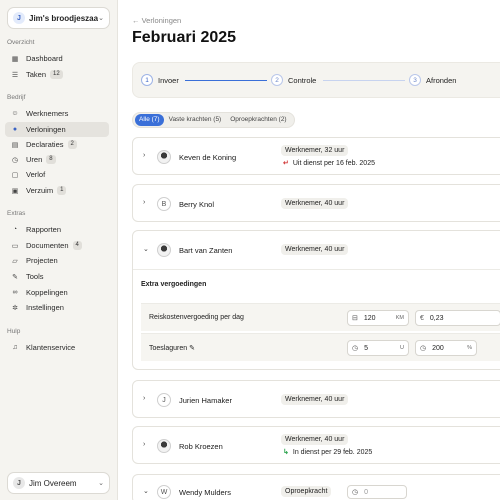  What do you see at coordinates (149, 120) in the screenshot?
I see `tab-alle: Alle (7)` at bounding box center [149, 120].